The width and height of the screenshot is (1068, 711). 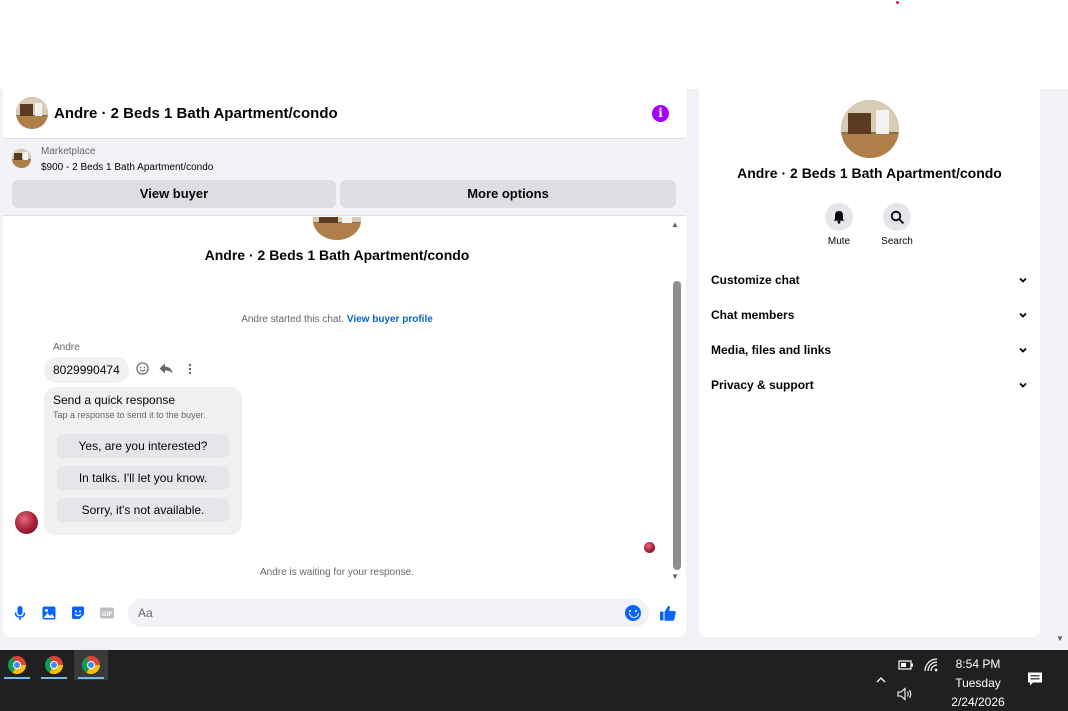 What do you see at coordinates (839, 225) in the screenshot?
I see `mute-button: Mute` at bounding box center [839, 225].